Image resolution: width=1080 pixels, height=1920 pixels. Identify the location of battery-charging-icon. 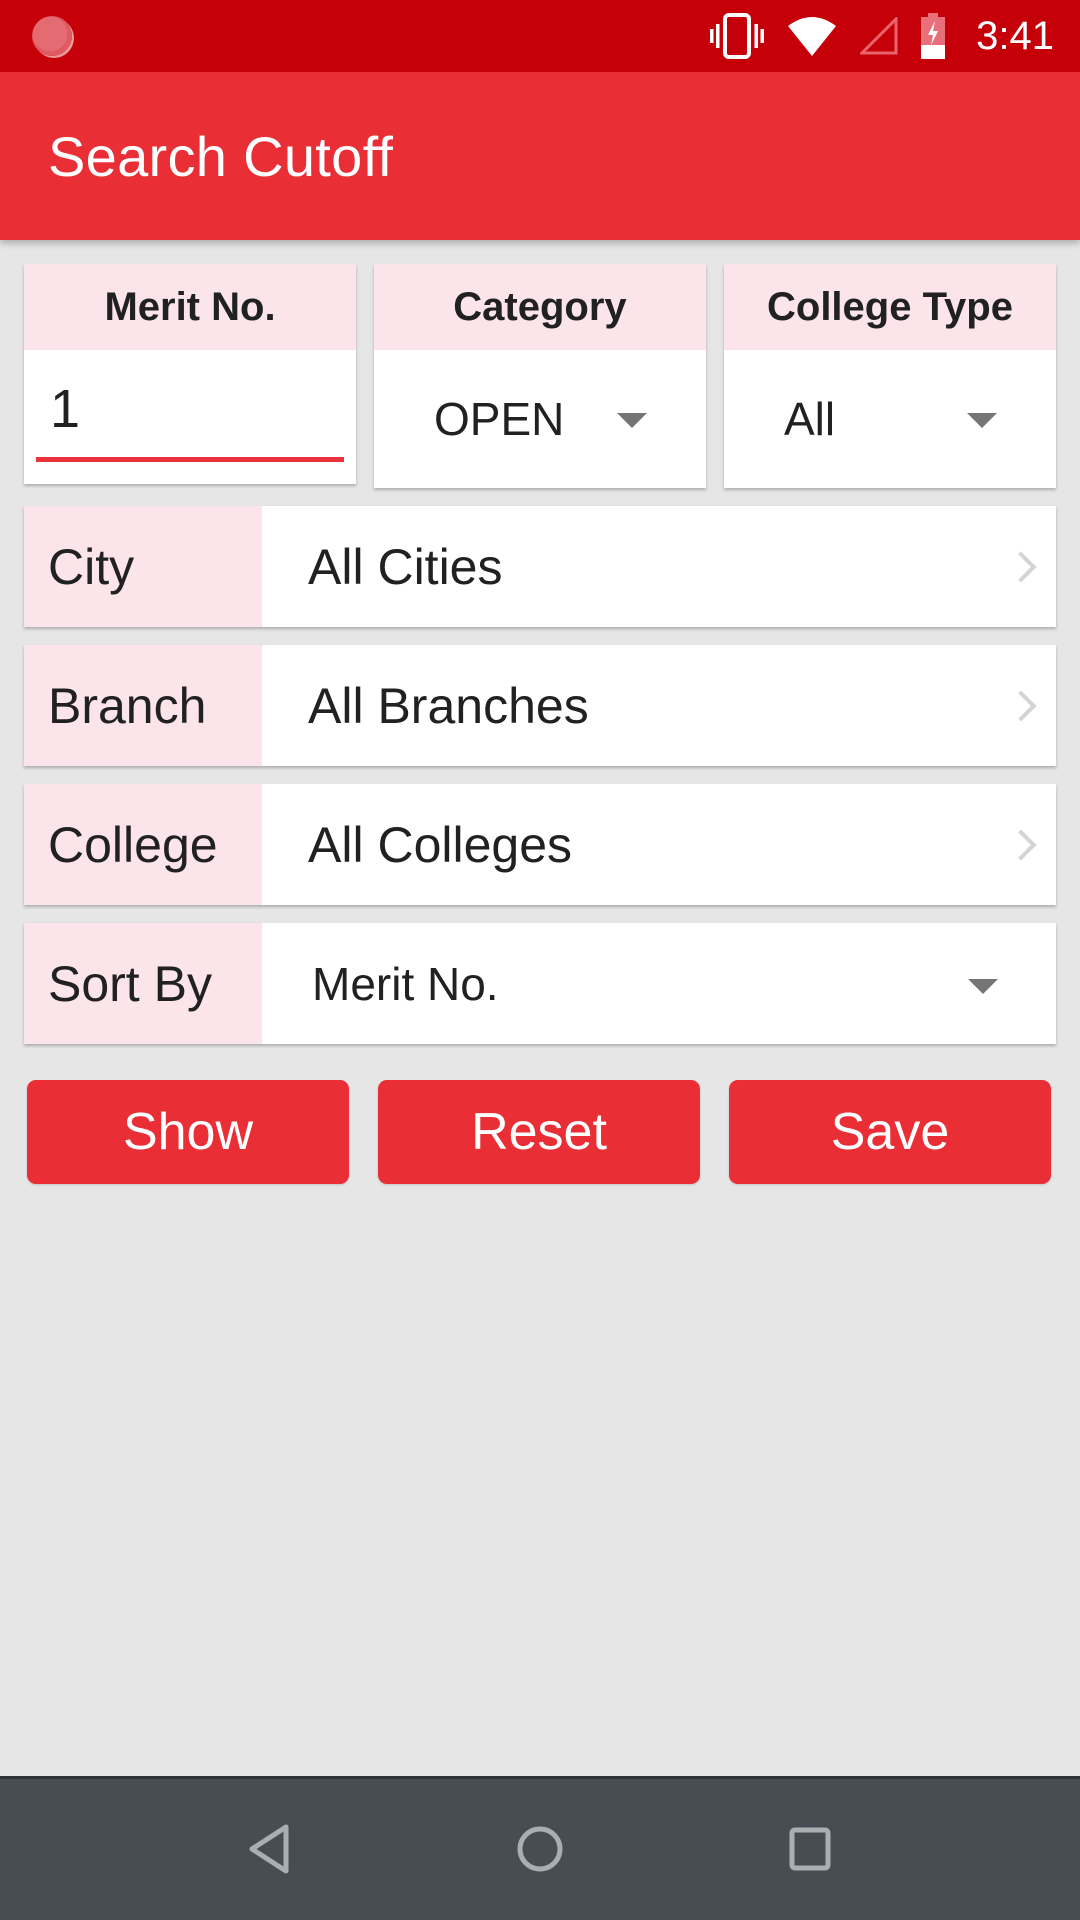
(933, 36).